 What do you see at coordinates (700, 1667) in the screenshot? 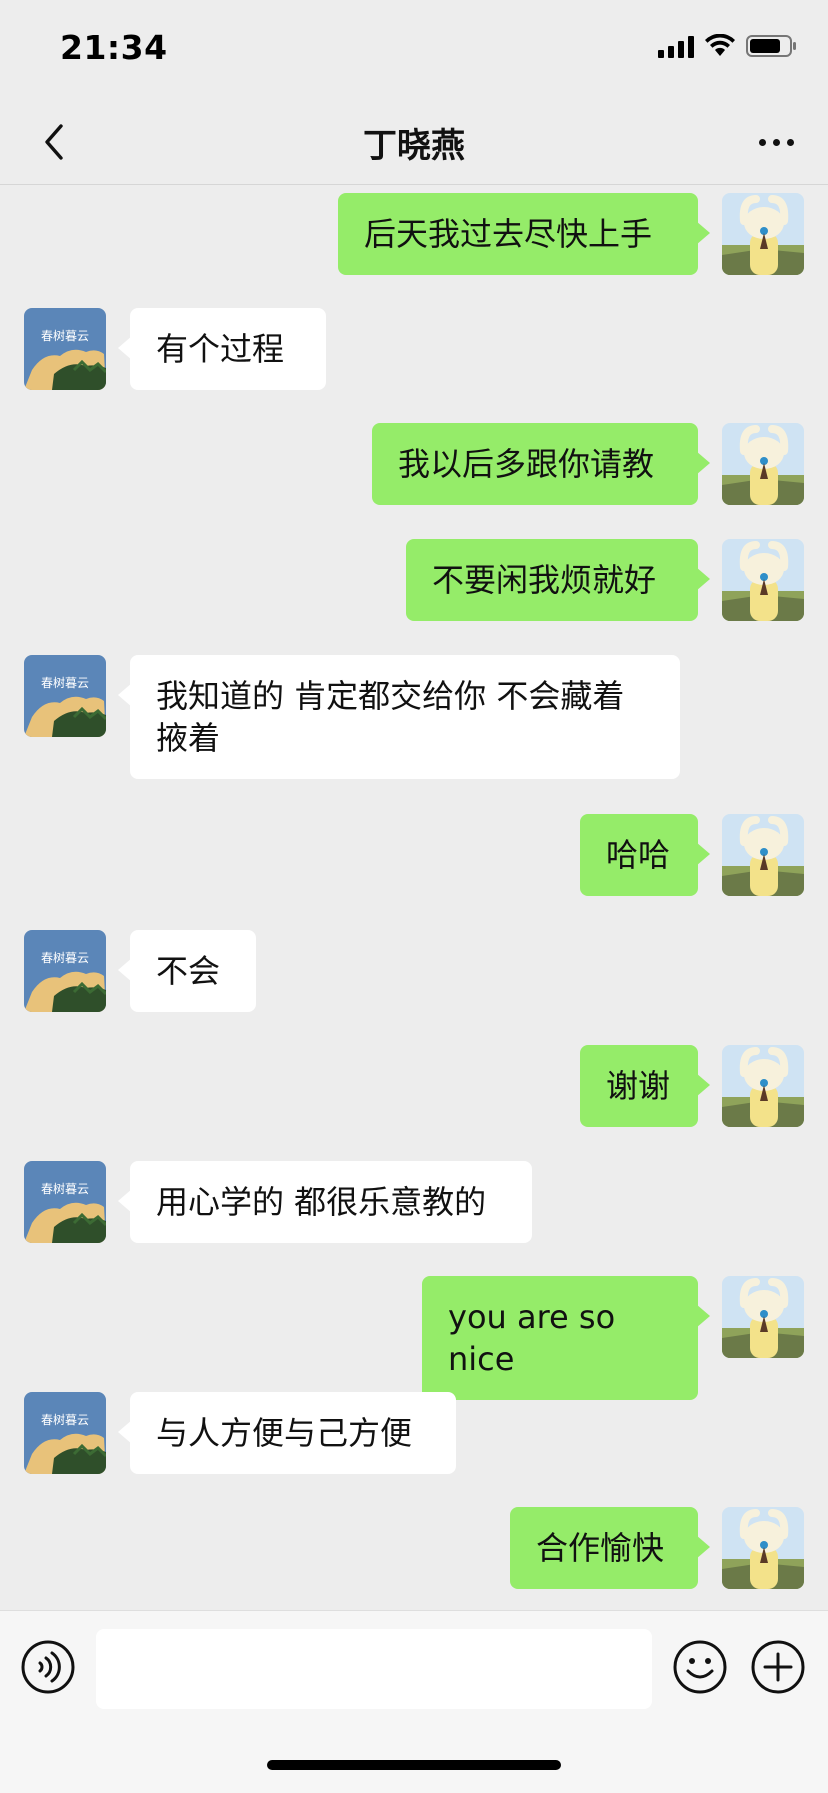
I see `emoji-icon` at bounding box center [700, 1667].